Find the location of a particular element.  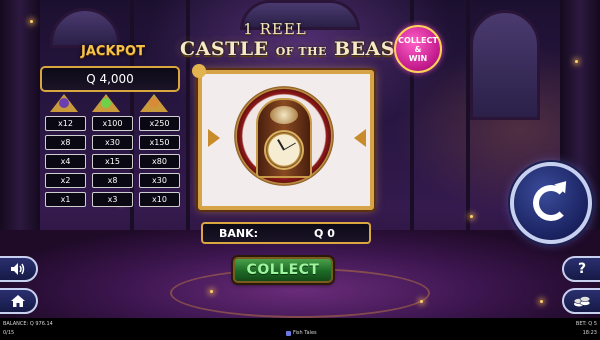

coins-icon is located at coordinates (582, 301).